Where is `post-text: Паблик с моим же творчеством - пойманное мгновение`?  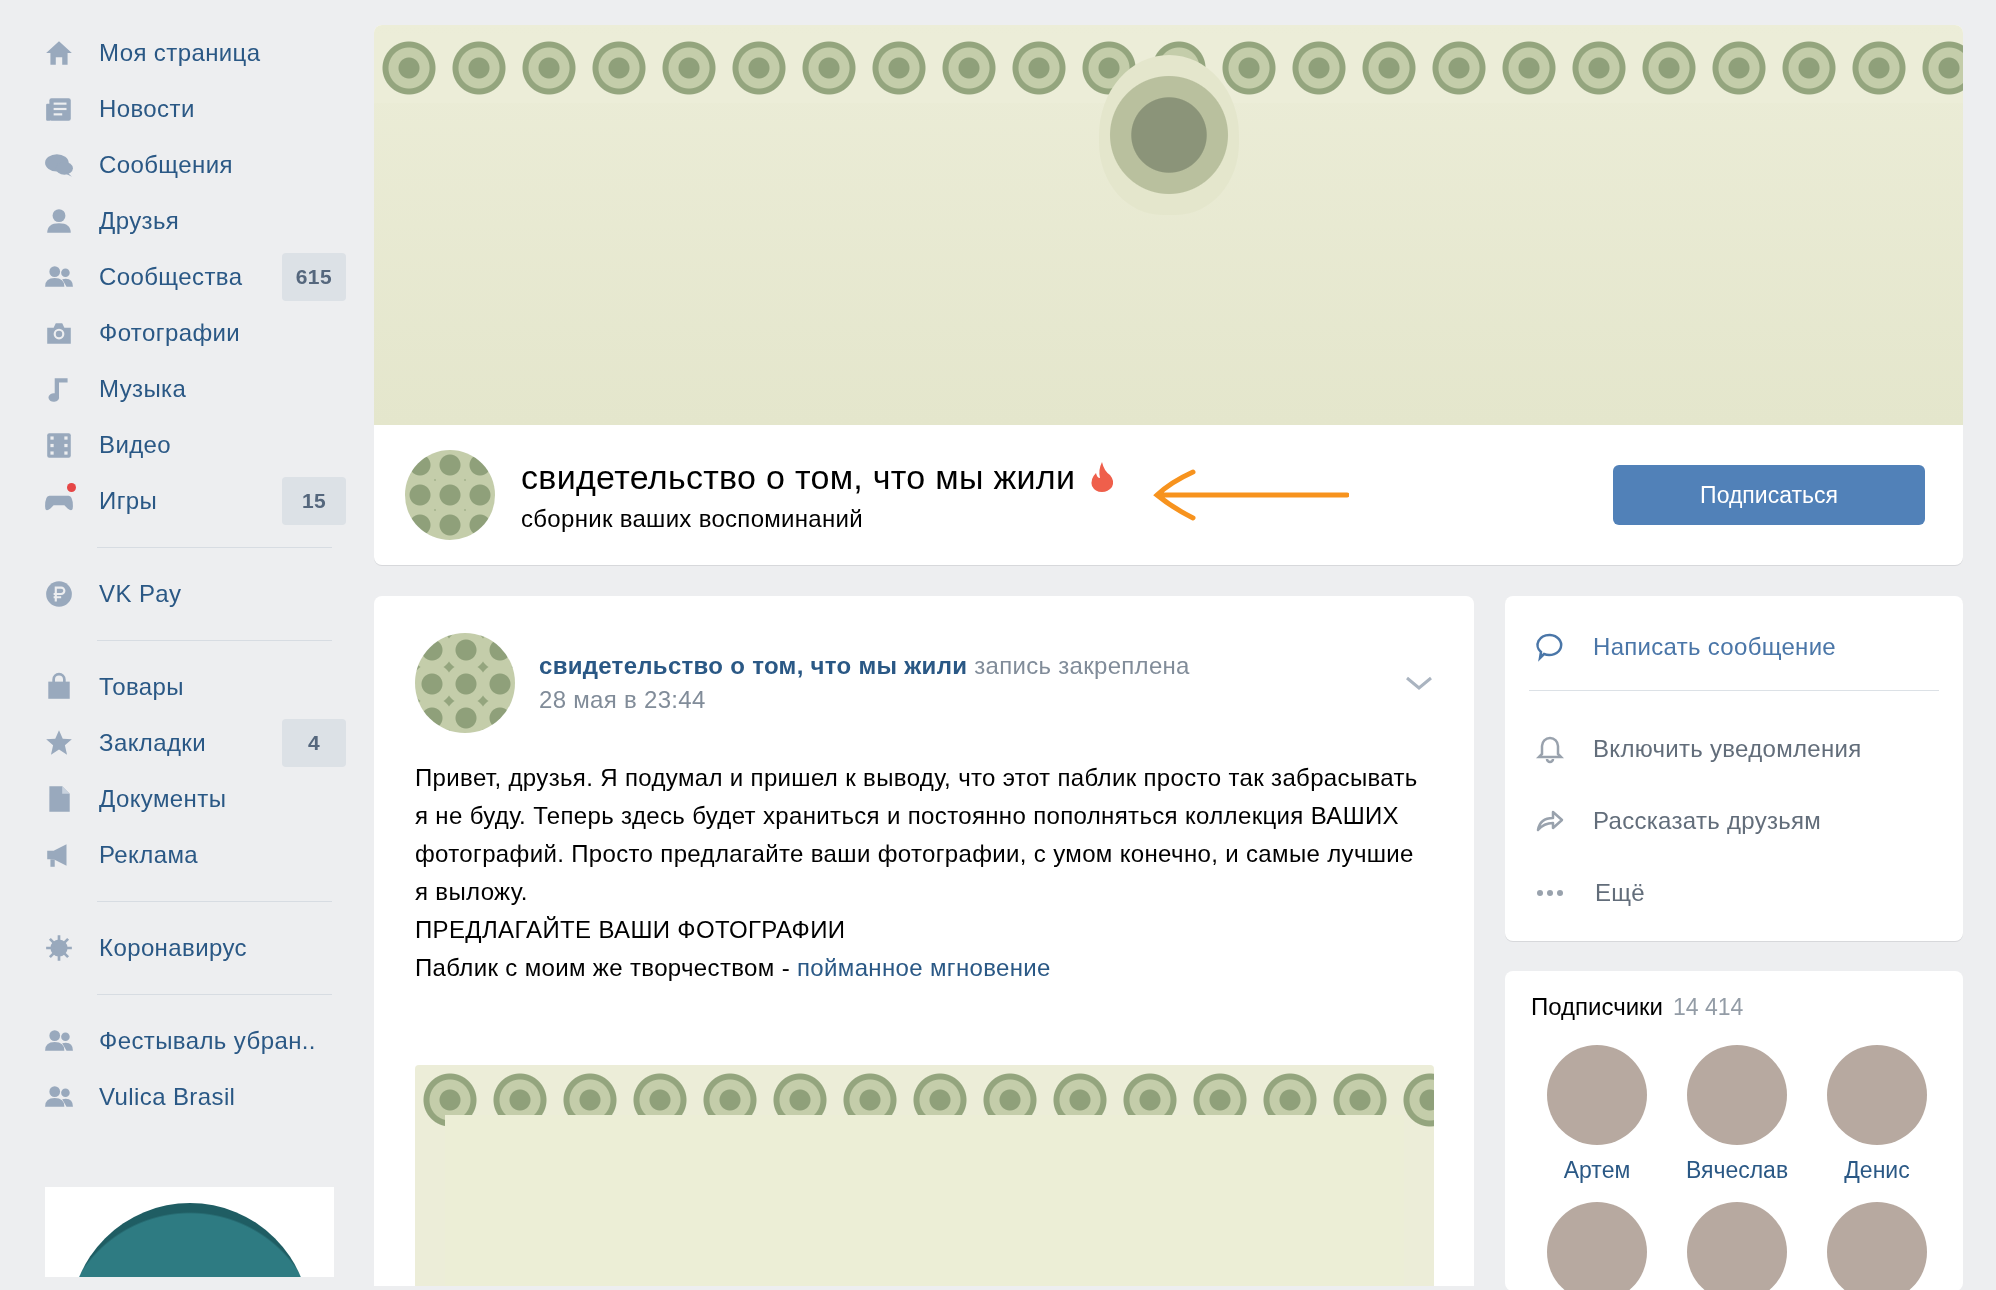 post-text: Паблик с моим же творчеством - пойманное мгновение is located at coordinates (733, 968).